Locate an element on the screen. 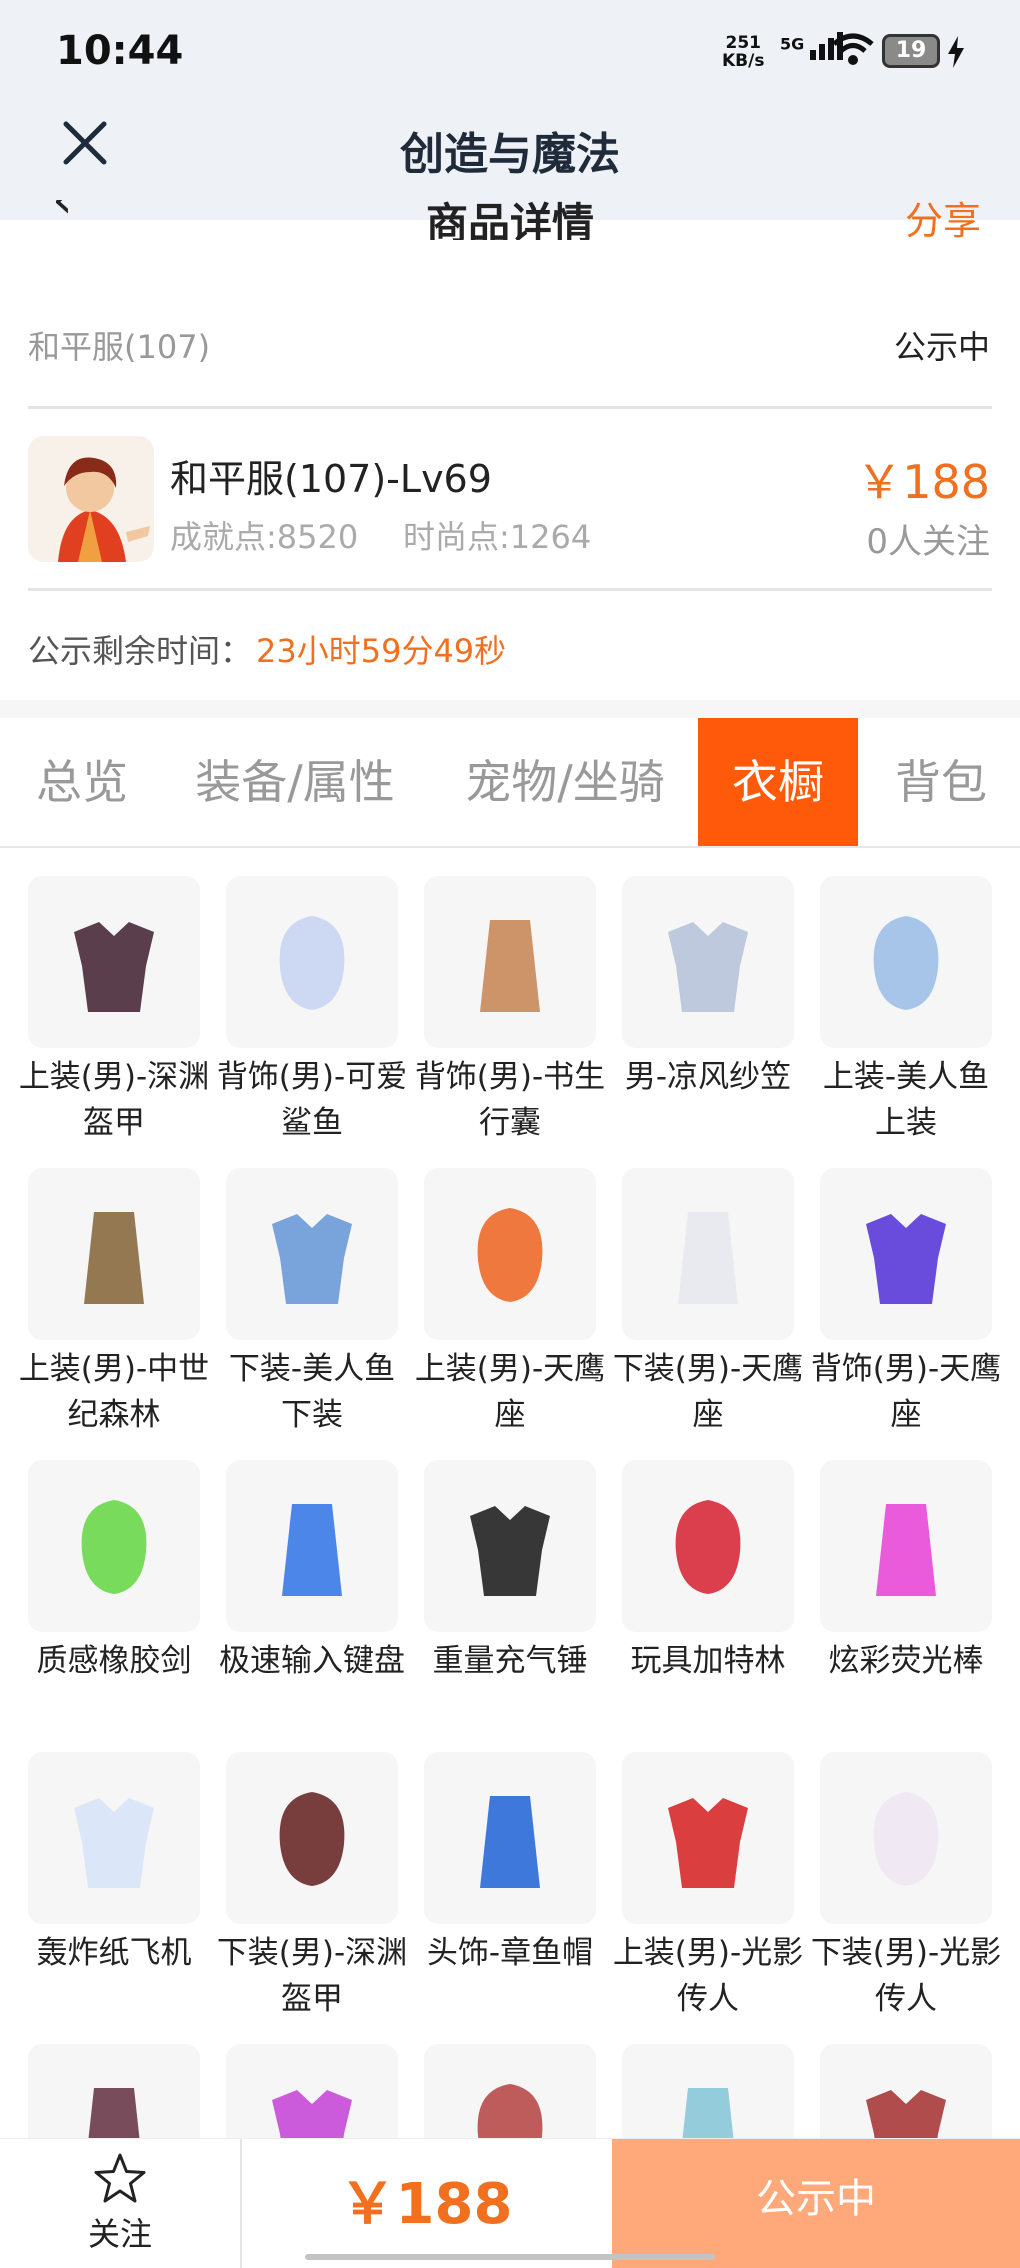  fashion-points: 时尚点:1264 is located at coordinates (497, 537).